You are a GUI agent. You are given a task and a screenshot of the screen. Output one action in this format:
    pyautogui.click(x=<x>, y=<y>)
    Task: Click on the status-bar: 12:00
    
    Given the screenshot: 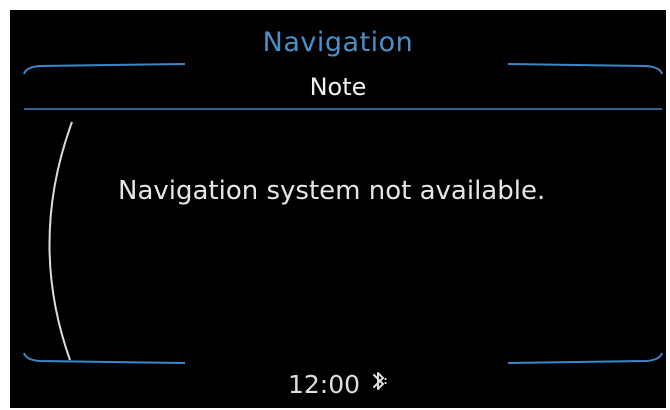 What is the action you would take?
    pyautogui.click(x=338, y=384)
    